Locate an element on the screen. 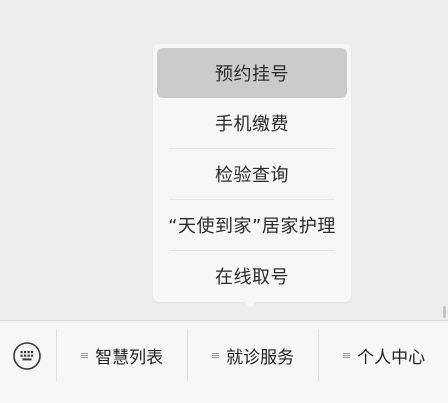  menu-item-label: “天使到家”居家护理 is located at coordinates (252, 226).